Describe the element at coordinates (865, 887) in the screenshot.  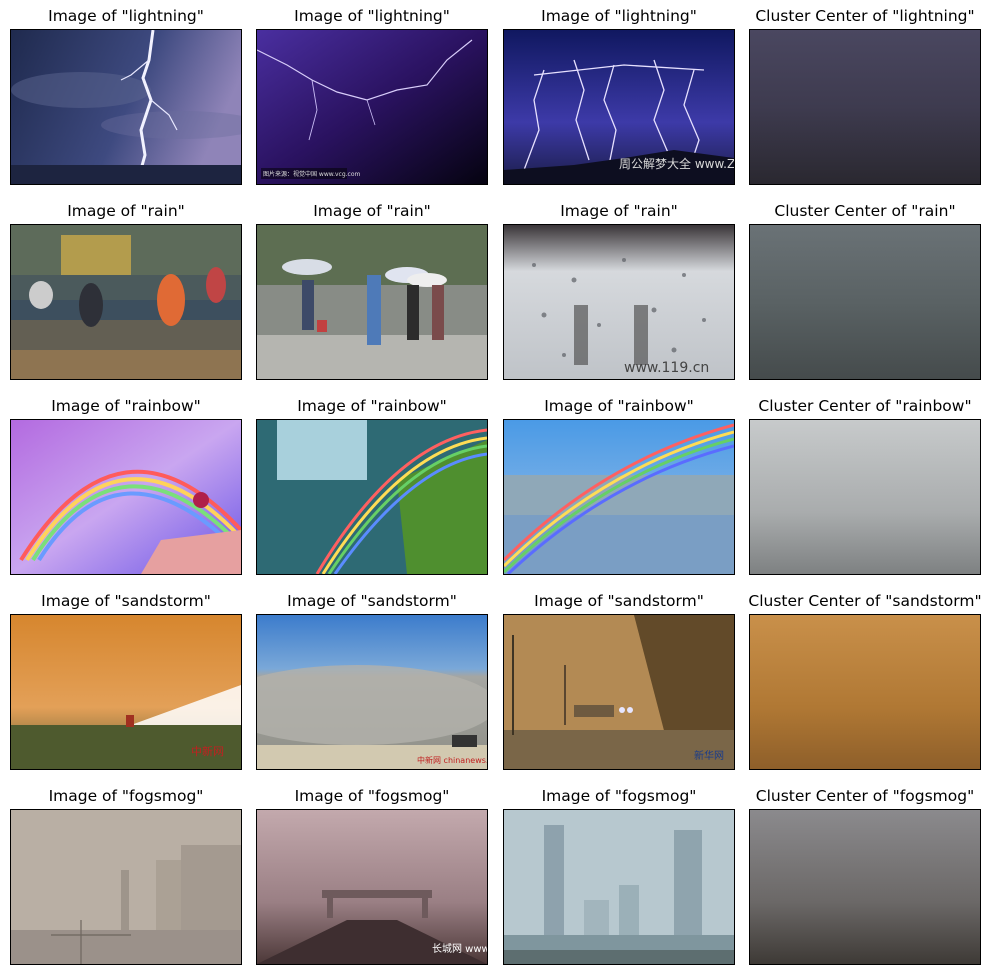
I see `fogsmog-cluster-center` at that location.